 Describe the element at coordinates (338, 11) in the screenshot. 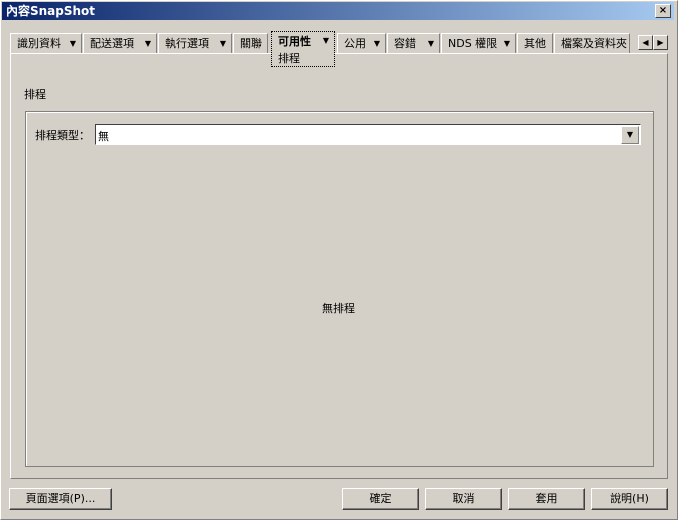

I see `title-bar: 內容SnapShot ×` at that location.